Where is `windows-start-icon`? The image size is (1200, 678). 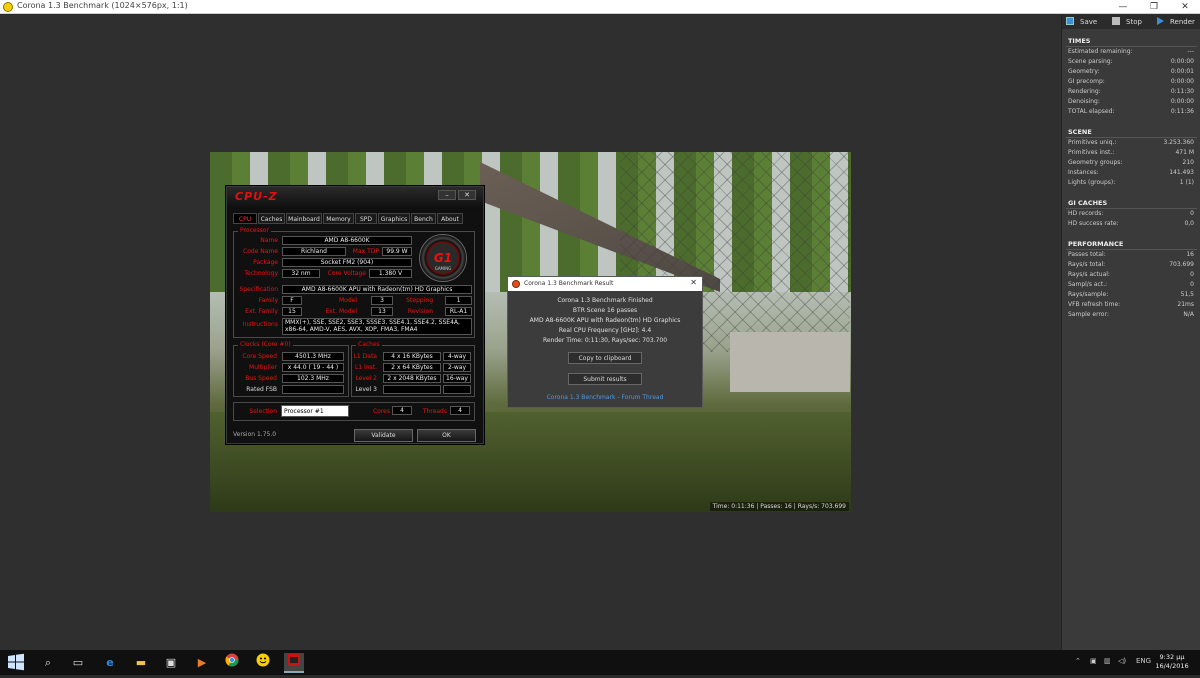
windows-start-icon is located at coordinates (16, 663).